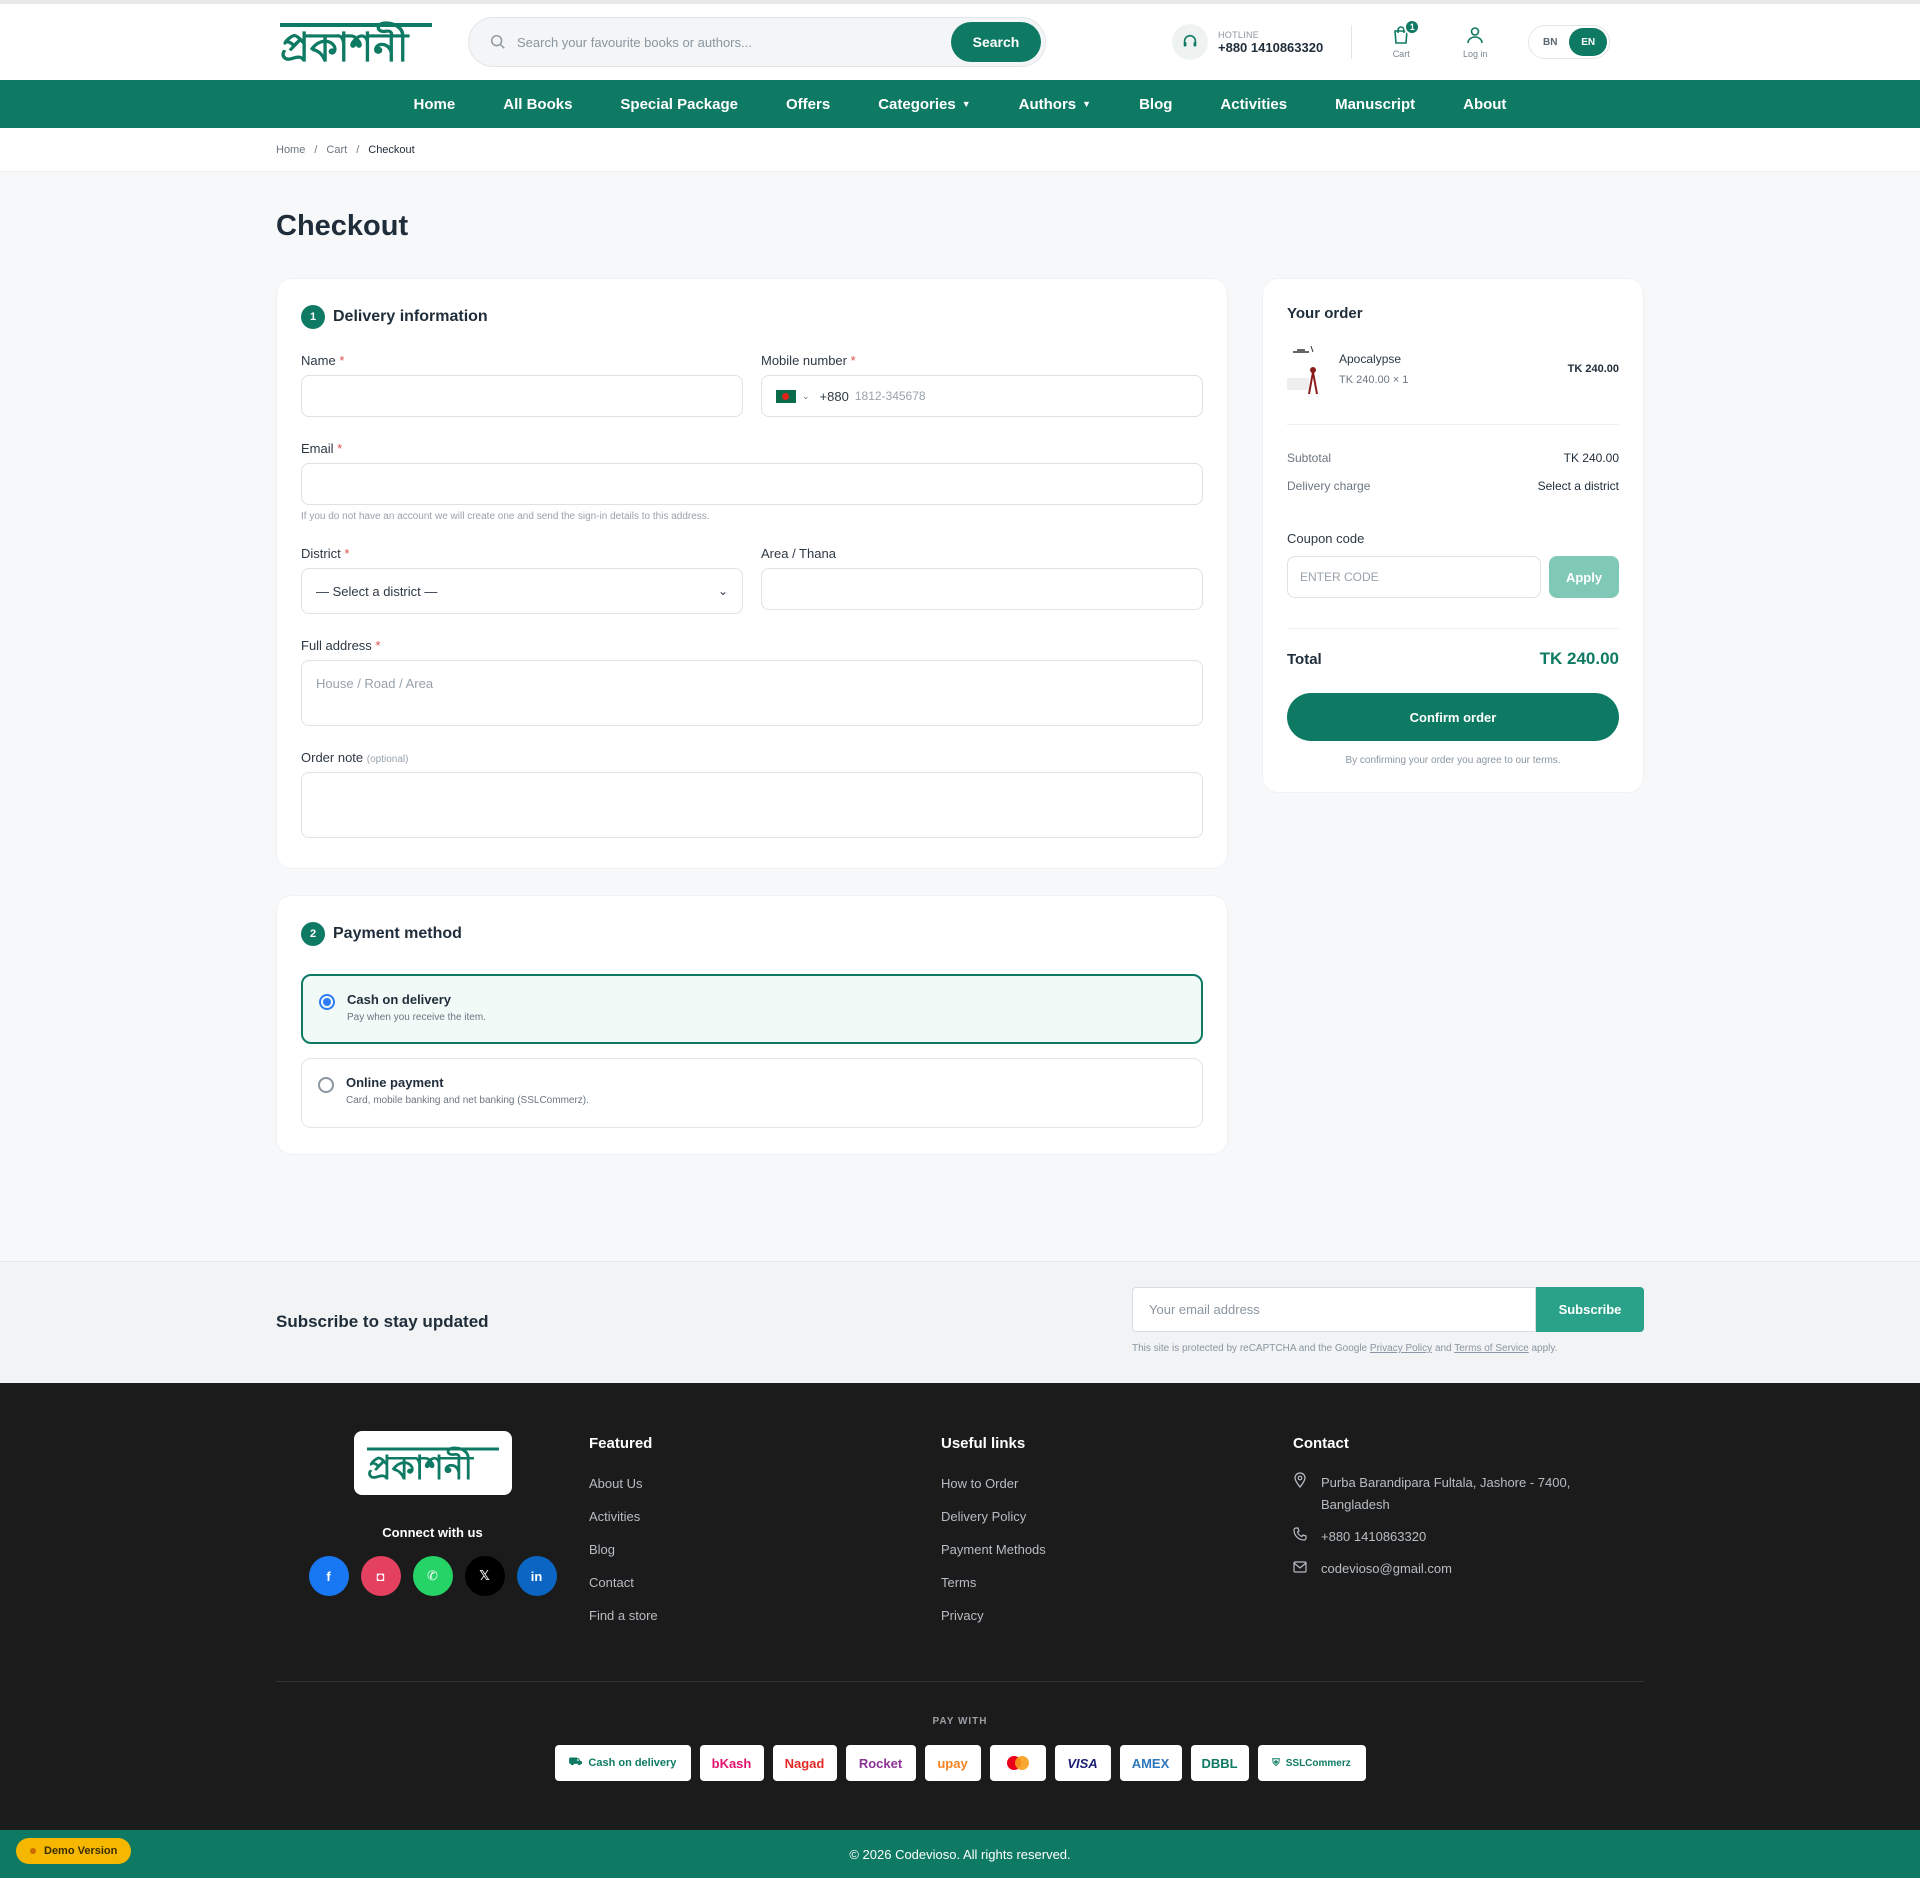  Describe the element at coordinates (1591, 458) in the screenshot. I see `subtotal-value: TK 240.00` at that location.